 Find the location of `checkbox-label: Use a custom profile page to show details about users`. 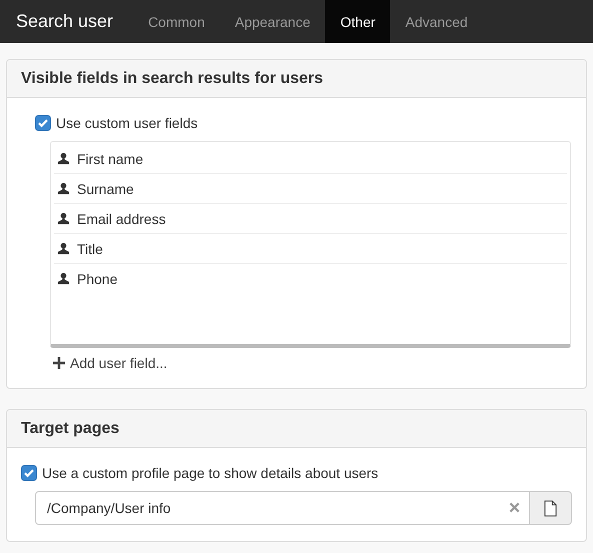

checkbox-label: Use a custom profile page to show details about users is located at coordinates (210, 473).